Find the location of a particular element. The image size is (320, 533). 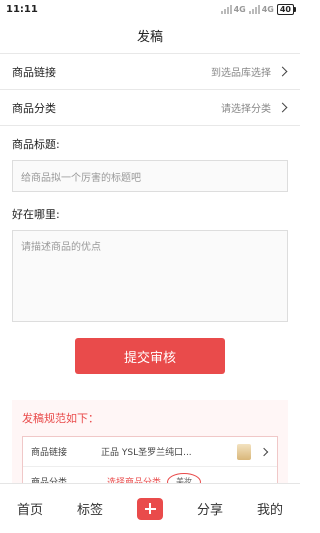

submit-review-button: 提交审核 is located at coordinates (150, 356).